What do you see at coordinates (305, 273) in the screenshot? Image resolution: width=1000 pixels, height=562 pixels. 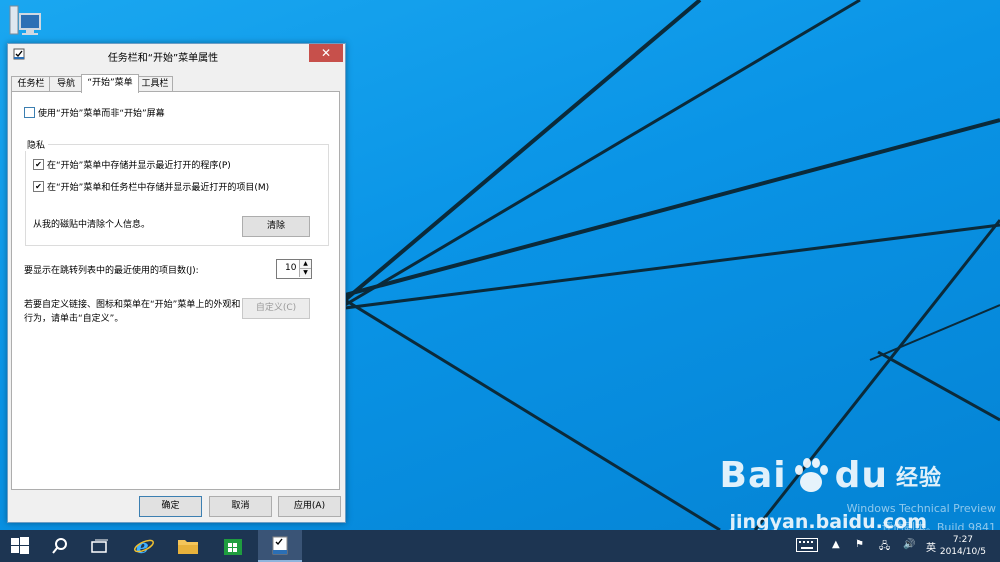 I see `stepper-down-icon: ▼` at bounding box center [305, 273].